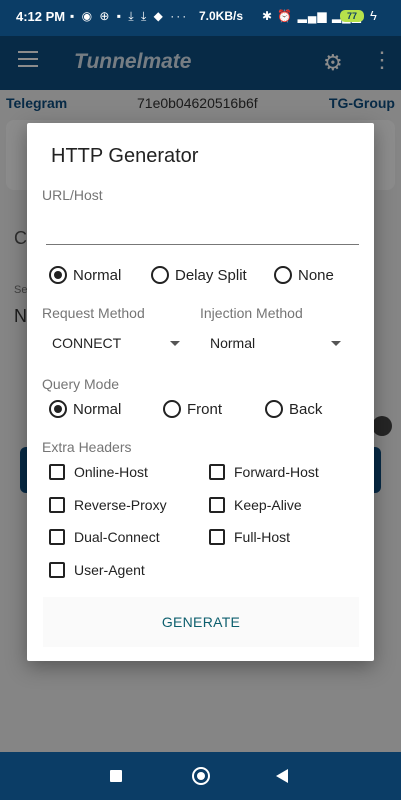 The image size is (401, 800). Describe the element at coordinates (129, 16) in the screenshot. I see `notification-icons: ▪ ◉ ⊕ ▪ ⤓ ⤓ ◆ ···` at that location.